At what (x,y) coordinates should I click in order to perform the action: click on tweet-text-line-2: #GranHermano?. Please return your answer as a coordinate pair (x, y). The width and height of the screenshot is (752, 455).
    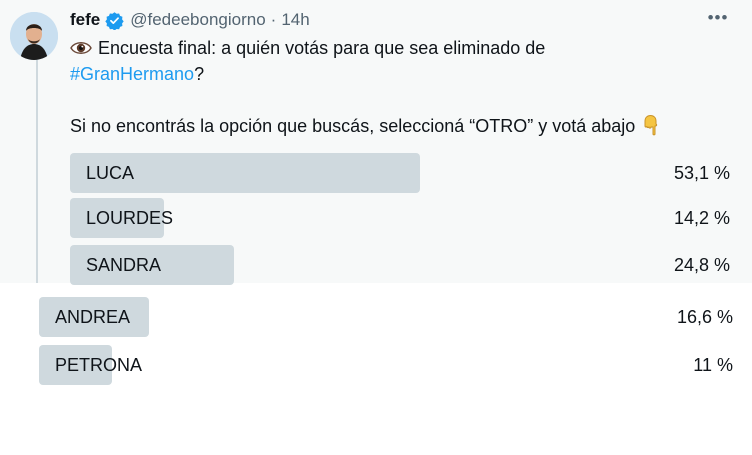
    Looking at the image, I should click on (137, 74).